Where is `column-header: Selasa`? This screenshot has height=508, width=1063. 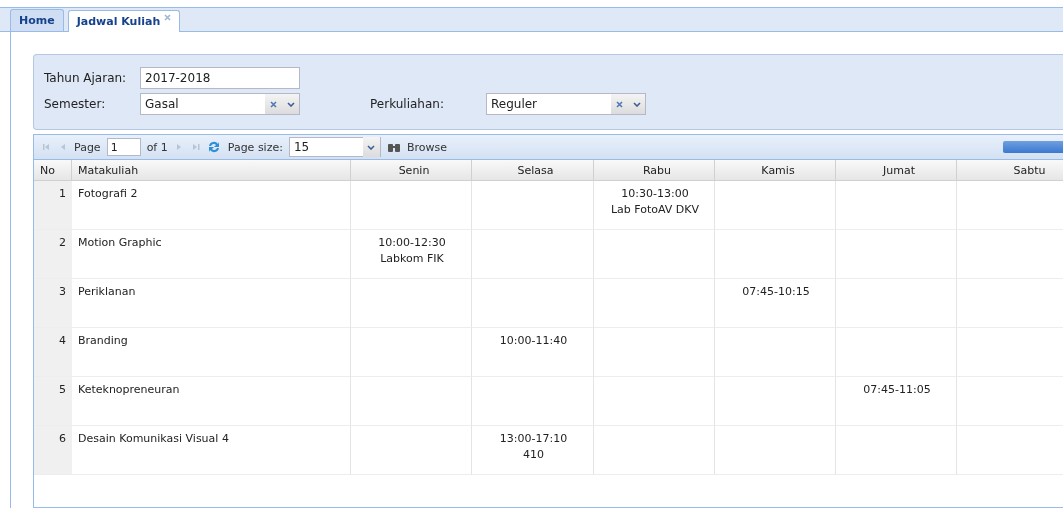 column-header: Selasa is located at coordinates (533, 170).